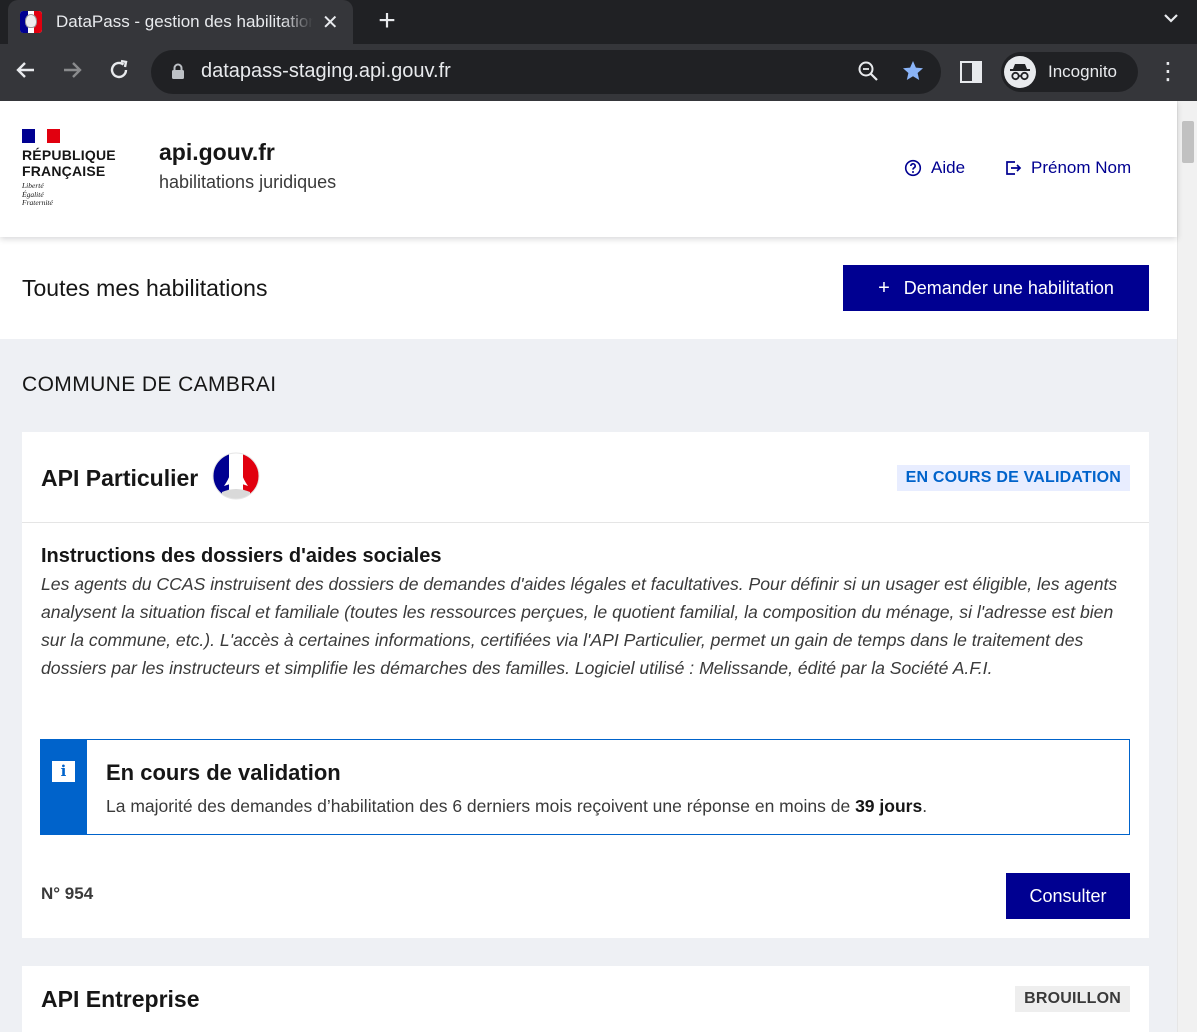 This screenshot has width=1197, height=1032. I want to click on user-name: Prénom Nom, so click(1081, 167).